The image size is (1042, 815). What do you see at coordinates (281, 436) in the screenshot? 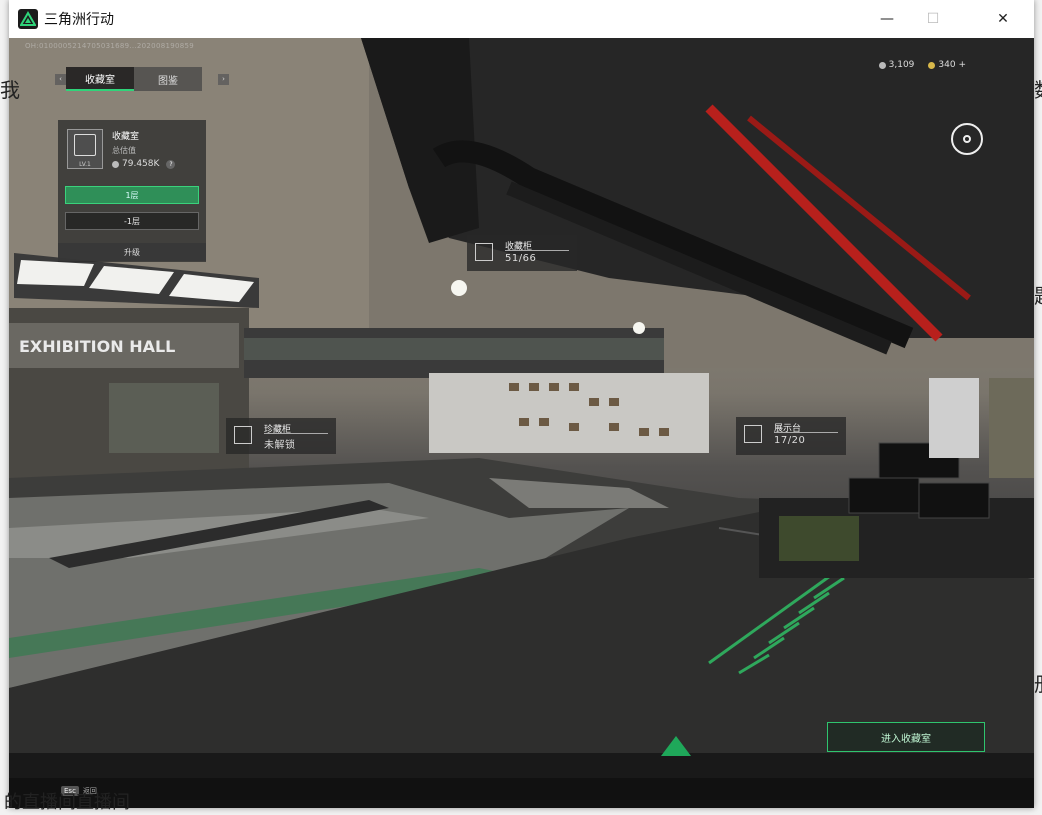
I see `rare-cabinet-label: 珍藏柜 未解锁` at bounding box center [281, 436].